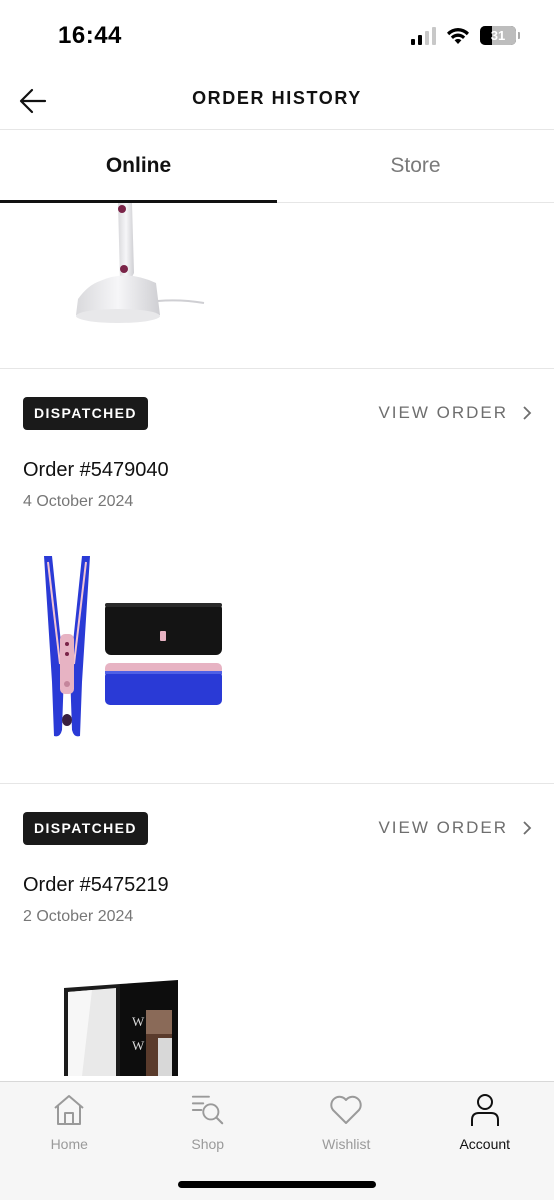 The height and width of the screenshot is (1200, 554). I want to click on nav-wishlist-label: Wishlist, so click(346, 1144).